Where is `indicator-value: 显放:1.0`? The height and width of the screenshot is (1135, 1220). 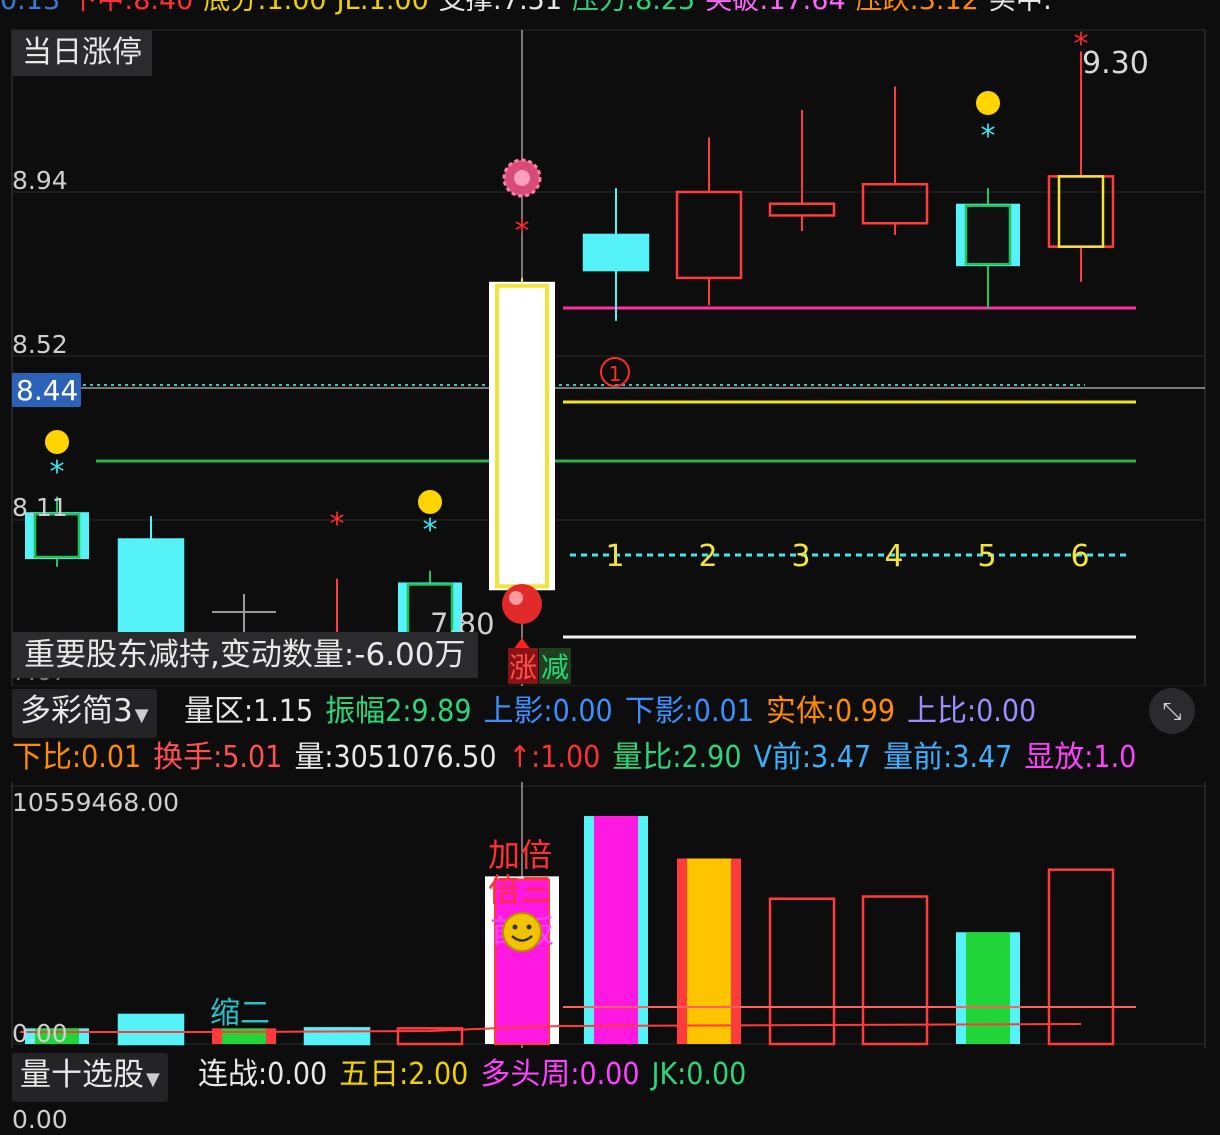 indicator-value: 显放:1.0 is located at coordinates (1080, 757).